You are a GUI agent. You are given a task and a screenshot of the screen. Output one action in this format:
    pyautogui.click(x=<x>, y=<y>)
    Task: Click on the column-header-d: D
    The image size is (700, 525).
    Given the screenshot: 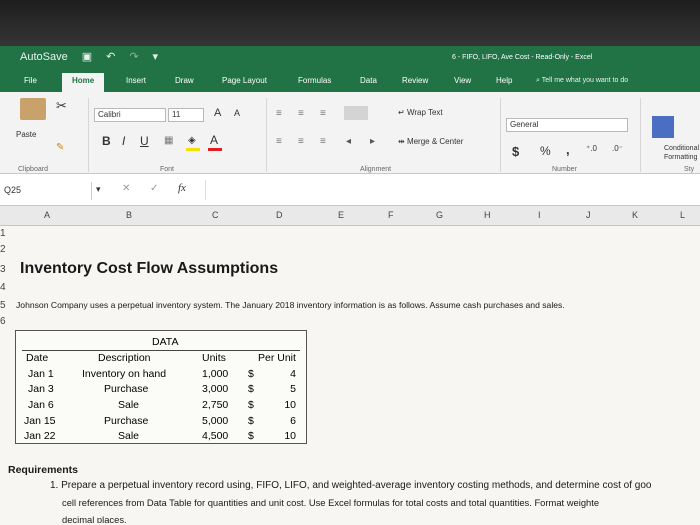 What is the action you would take?
    pyautogui.click(x=279, y=215)
    